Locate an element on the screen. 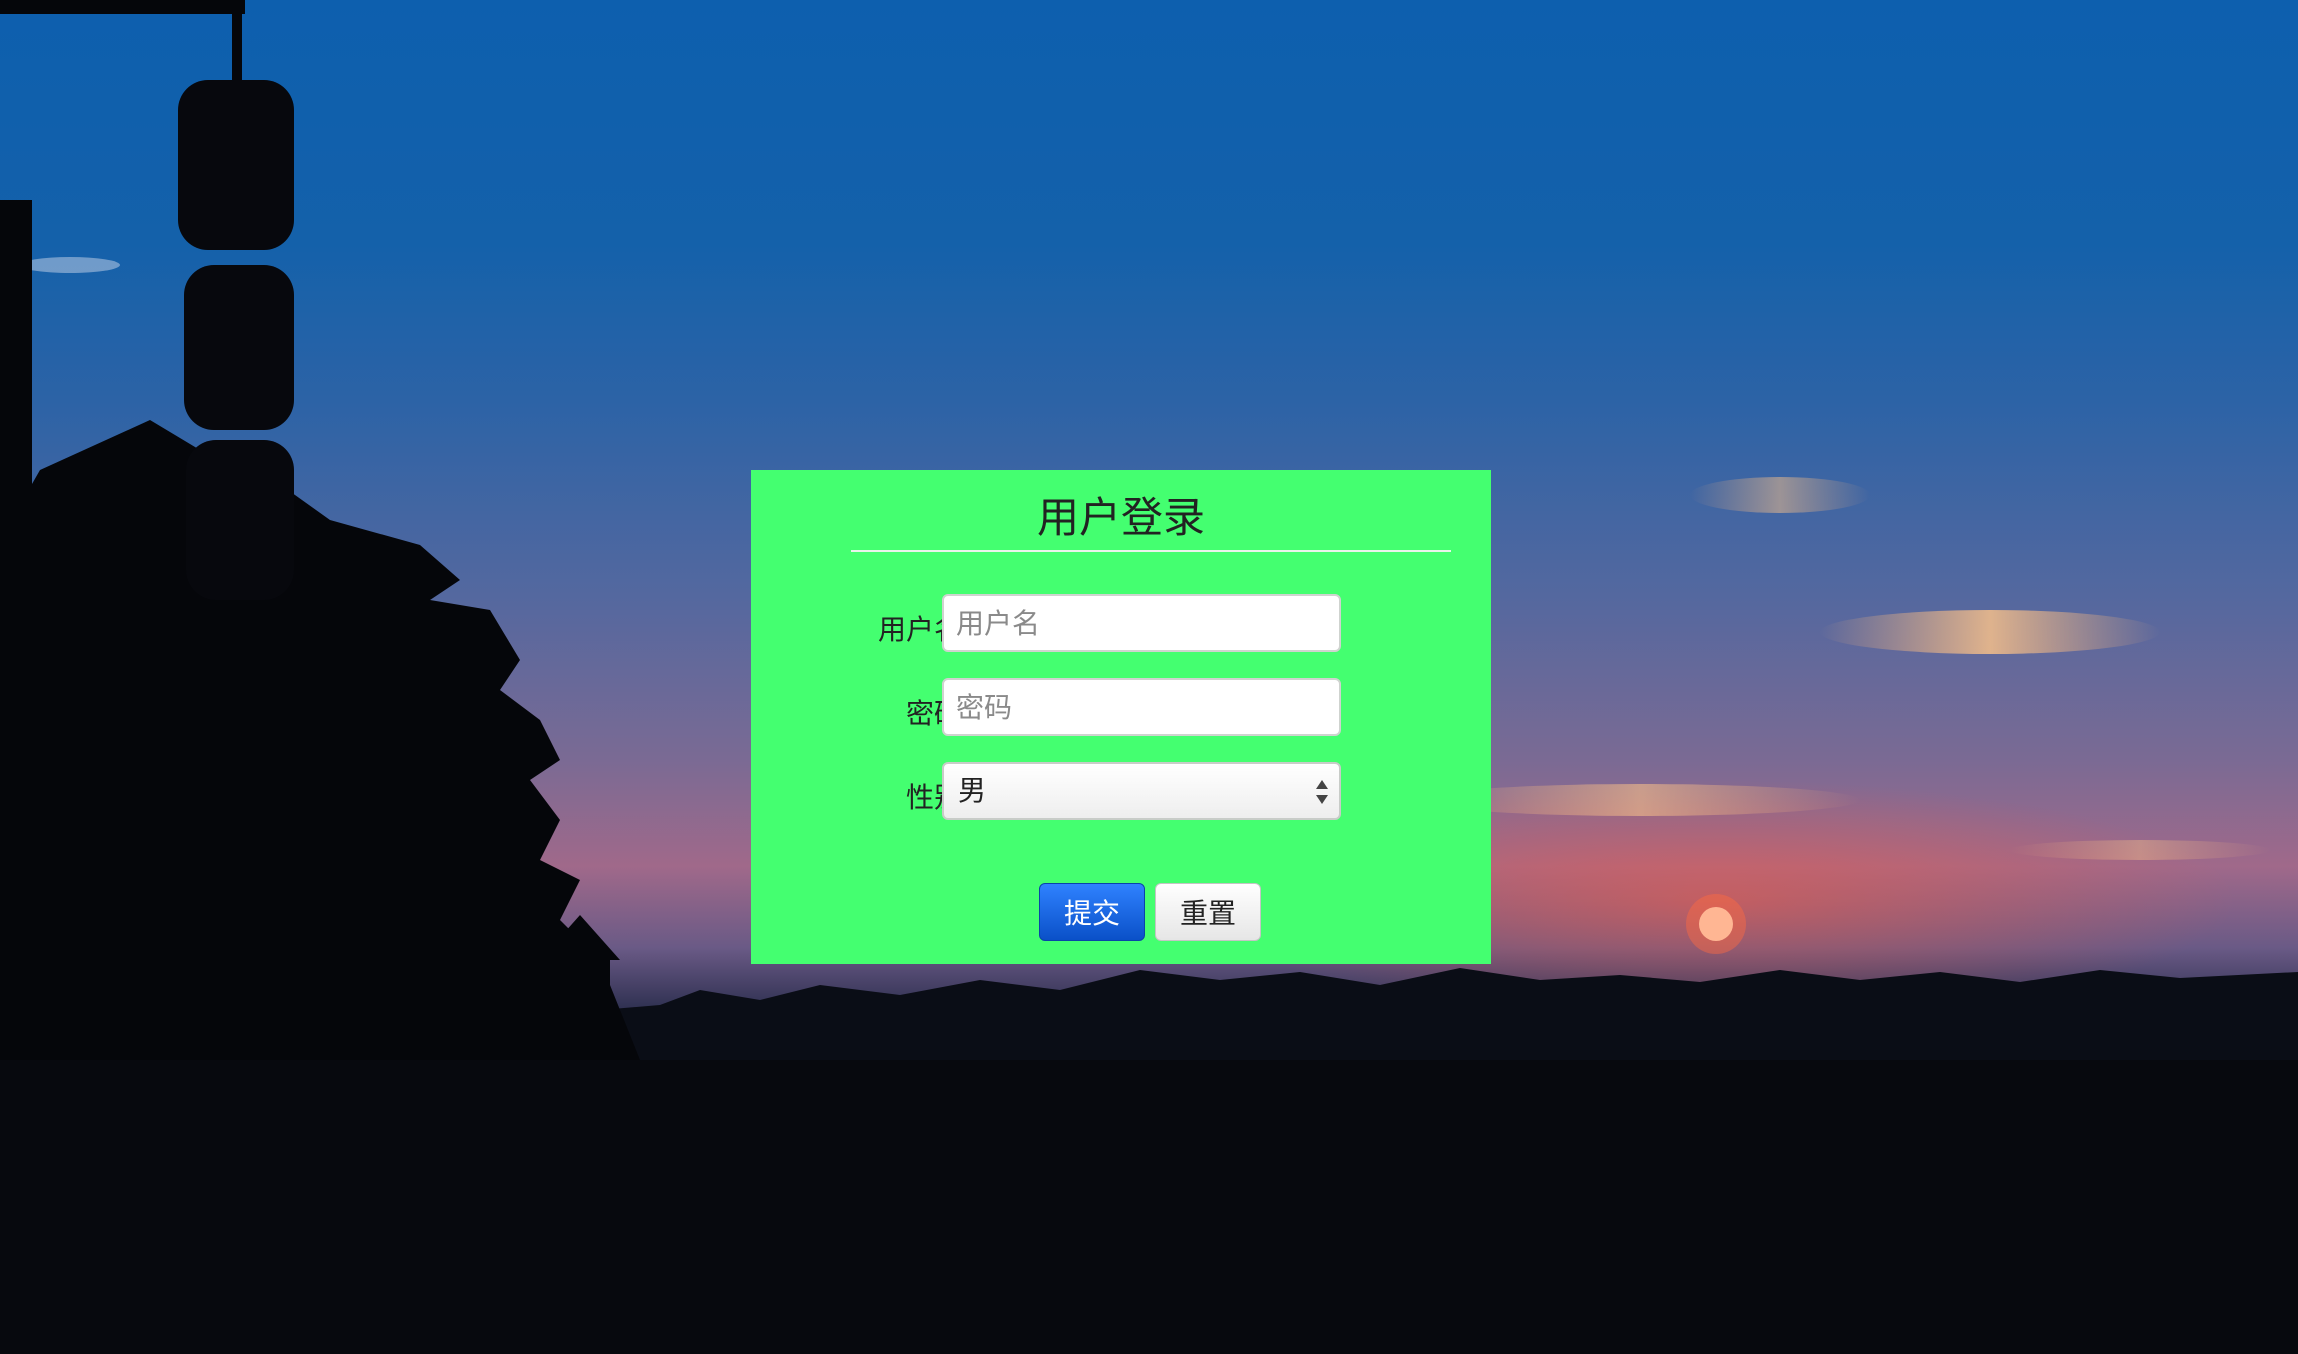 Image resolution: width=2298 pixels, height=1354 pixels. login-title: 用户登录 is located at coordinates (1120, 517).